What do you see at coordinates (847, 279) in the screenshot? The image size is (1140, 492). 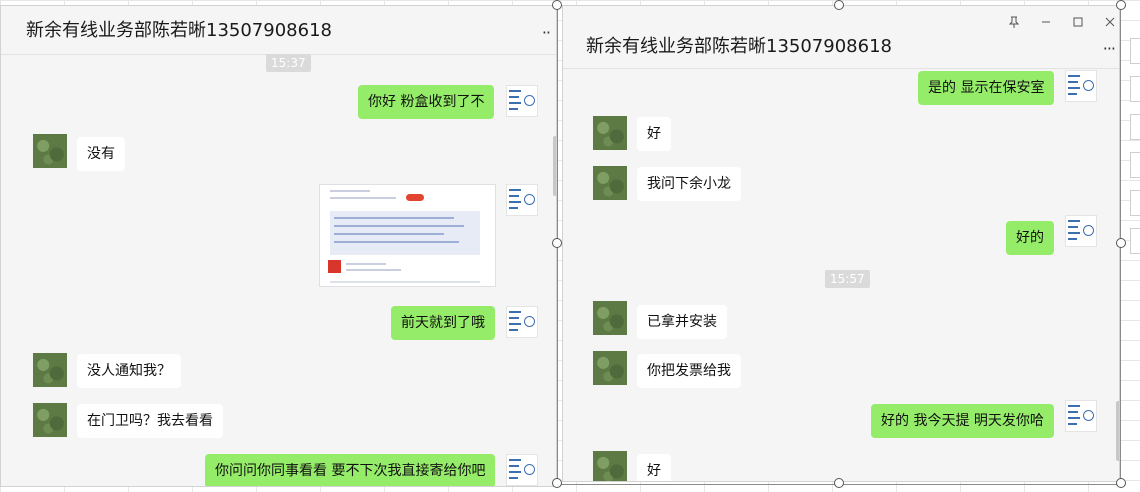 I see `message-timestamp: 15:57` at bounding box center [847, 279].